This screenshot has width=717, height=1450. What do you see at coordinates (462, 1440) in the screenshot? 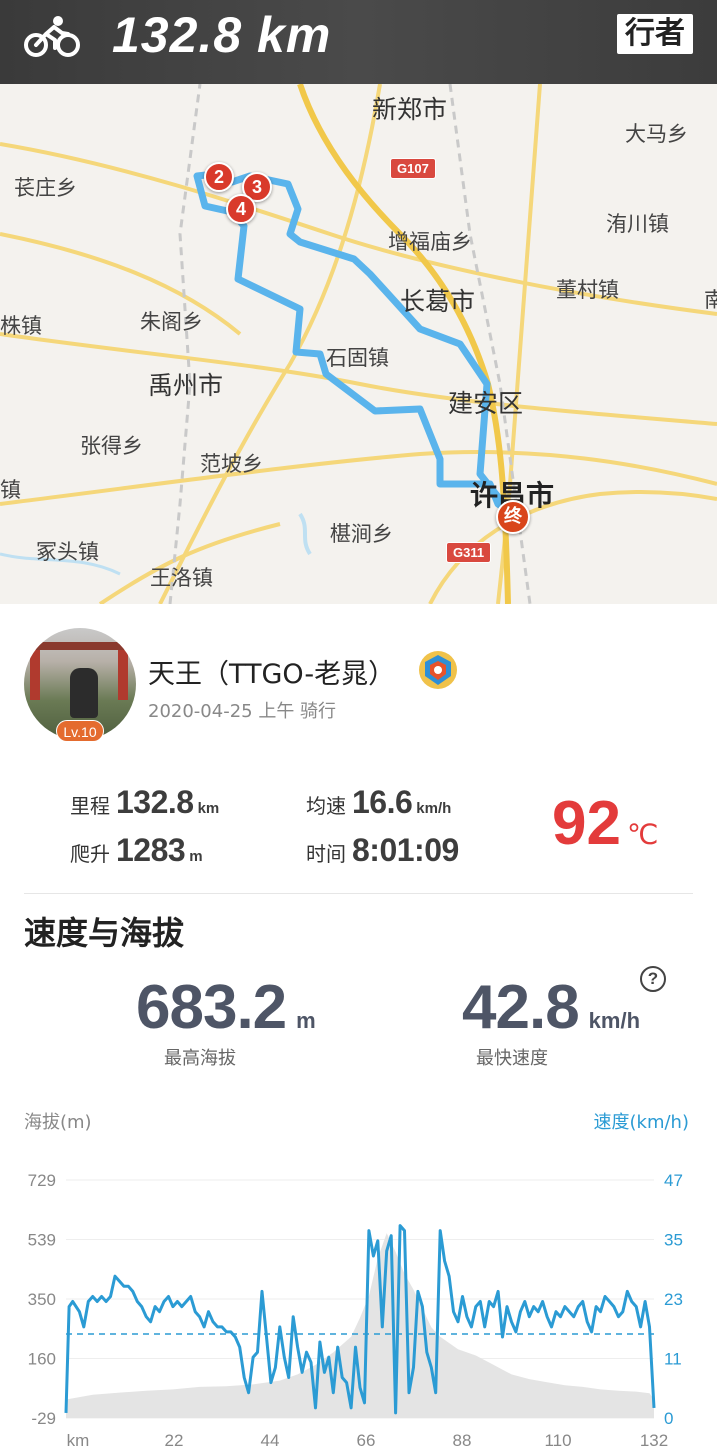
I see `x-tick-label: 88` at bounding box center [462, 1440].